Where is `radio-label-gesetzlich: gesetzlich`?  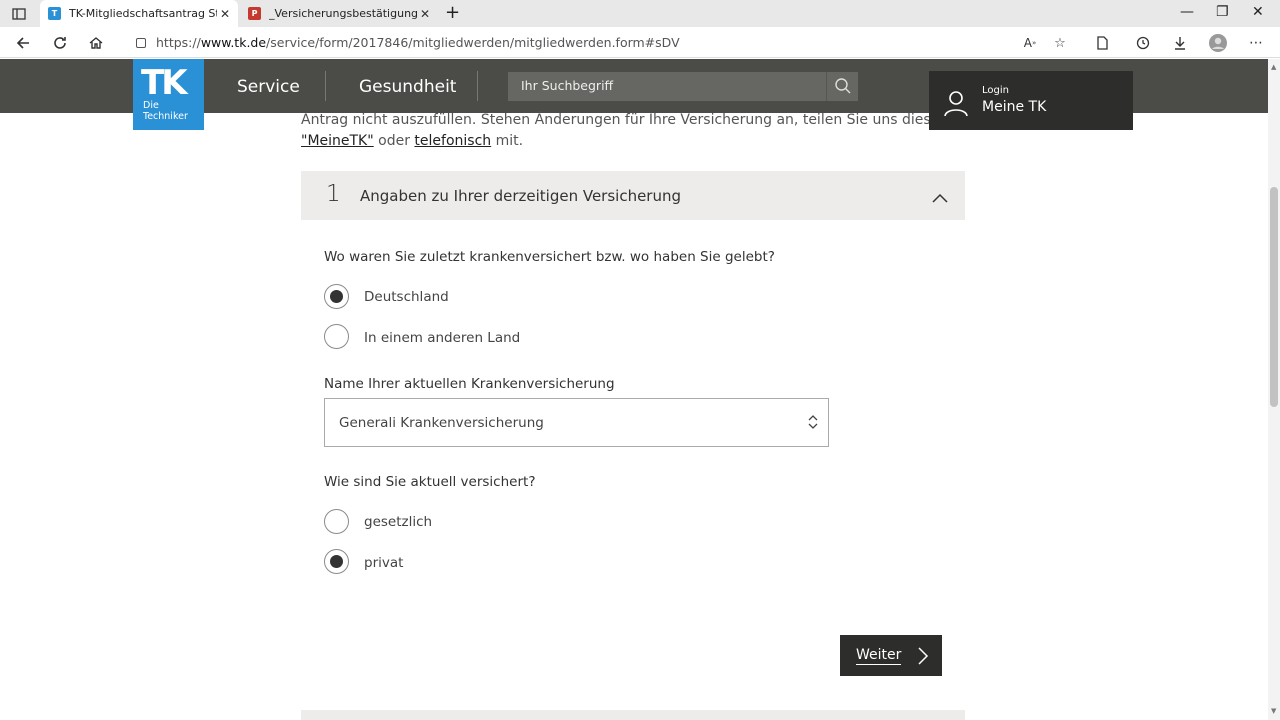
radio-label-gesetzlich: gesetzlich is located at coordinates (398, 522).